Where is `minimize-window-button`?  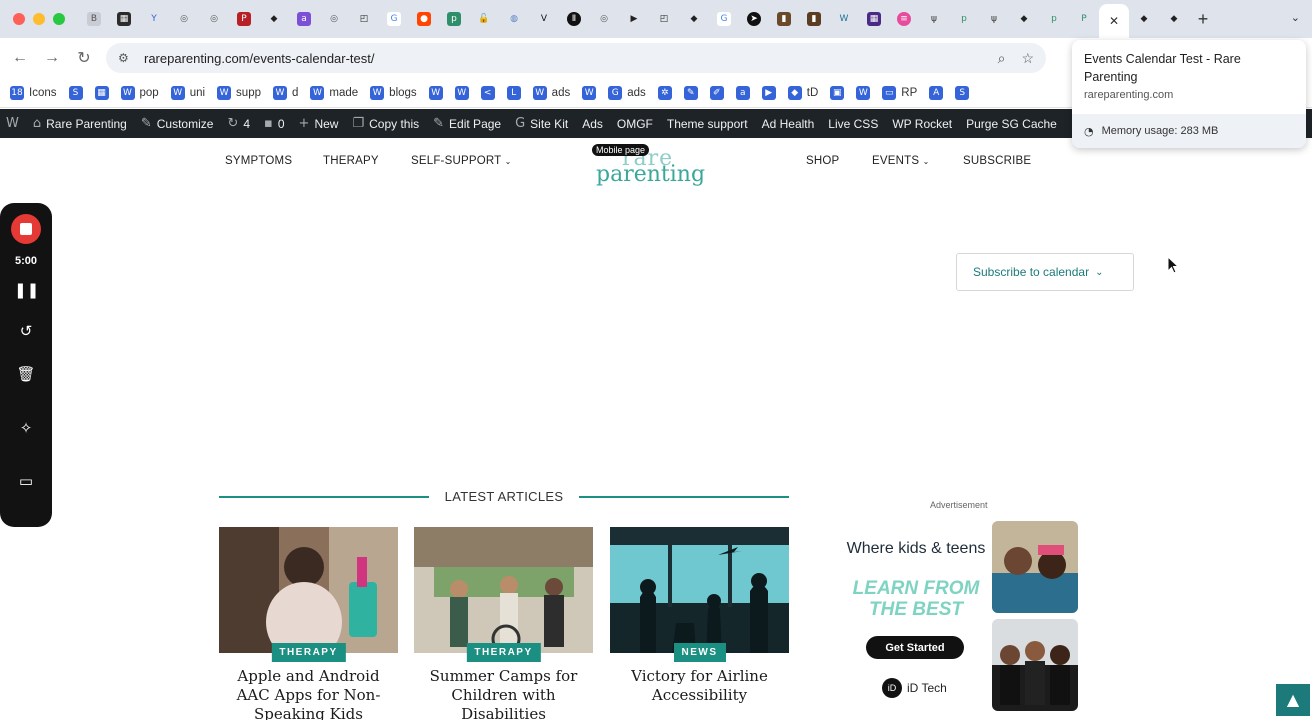
minimize-window-button is located at coordinates (39, 19).